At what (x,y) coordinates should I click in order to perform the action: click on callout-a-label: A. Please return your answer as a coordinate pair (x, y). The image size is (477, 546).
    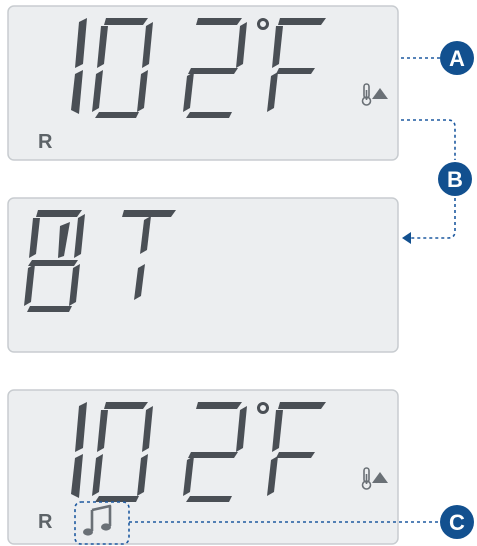
    Looking at the image, I should click on (457, 58).